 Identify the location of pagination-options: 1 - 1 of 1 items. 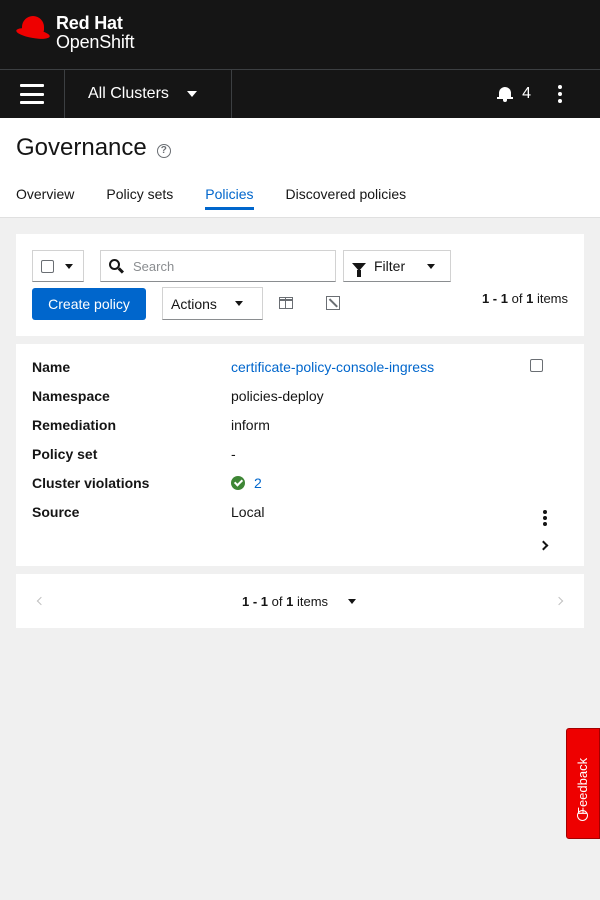
(299, 601).